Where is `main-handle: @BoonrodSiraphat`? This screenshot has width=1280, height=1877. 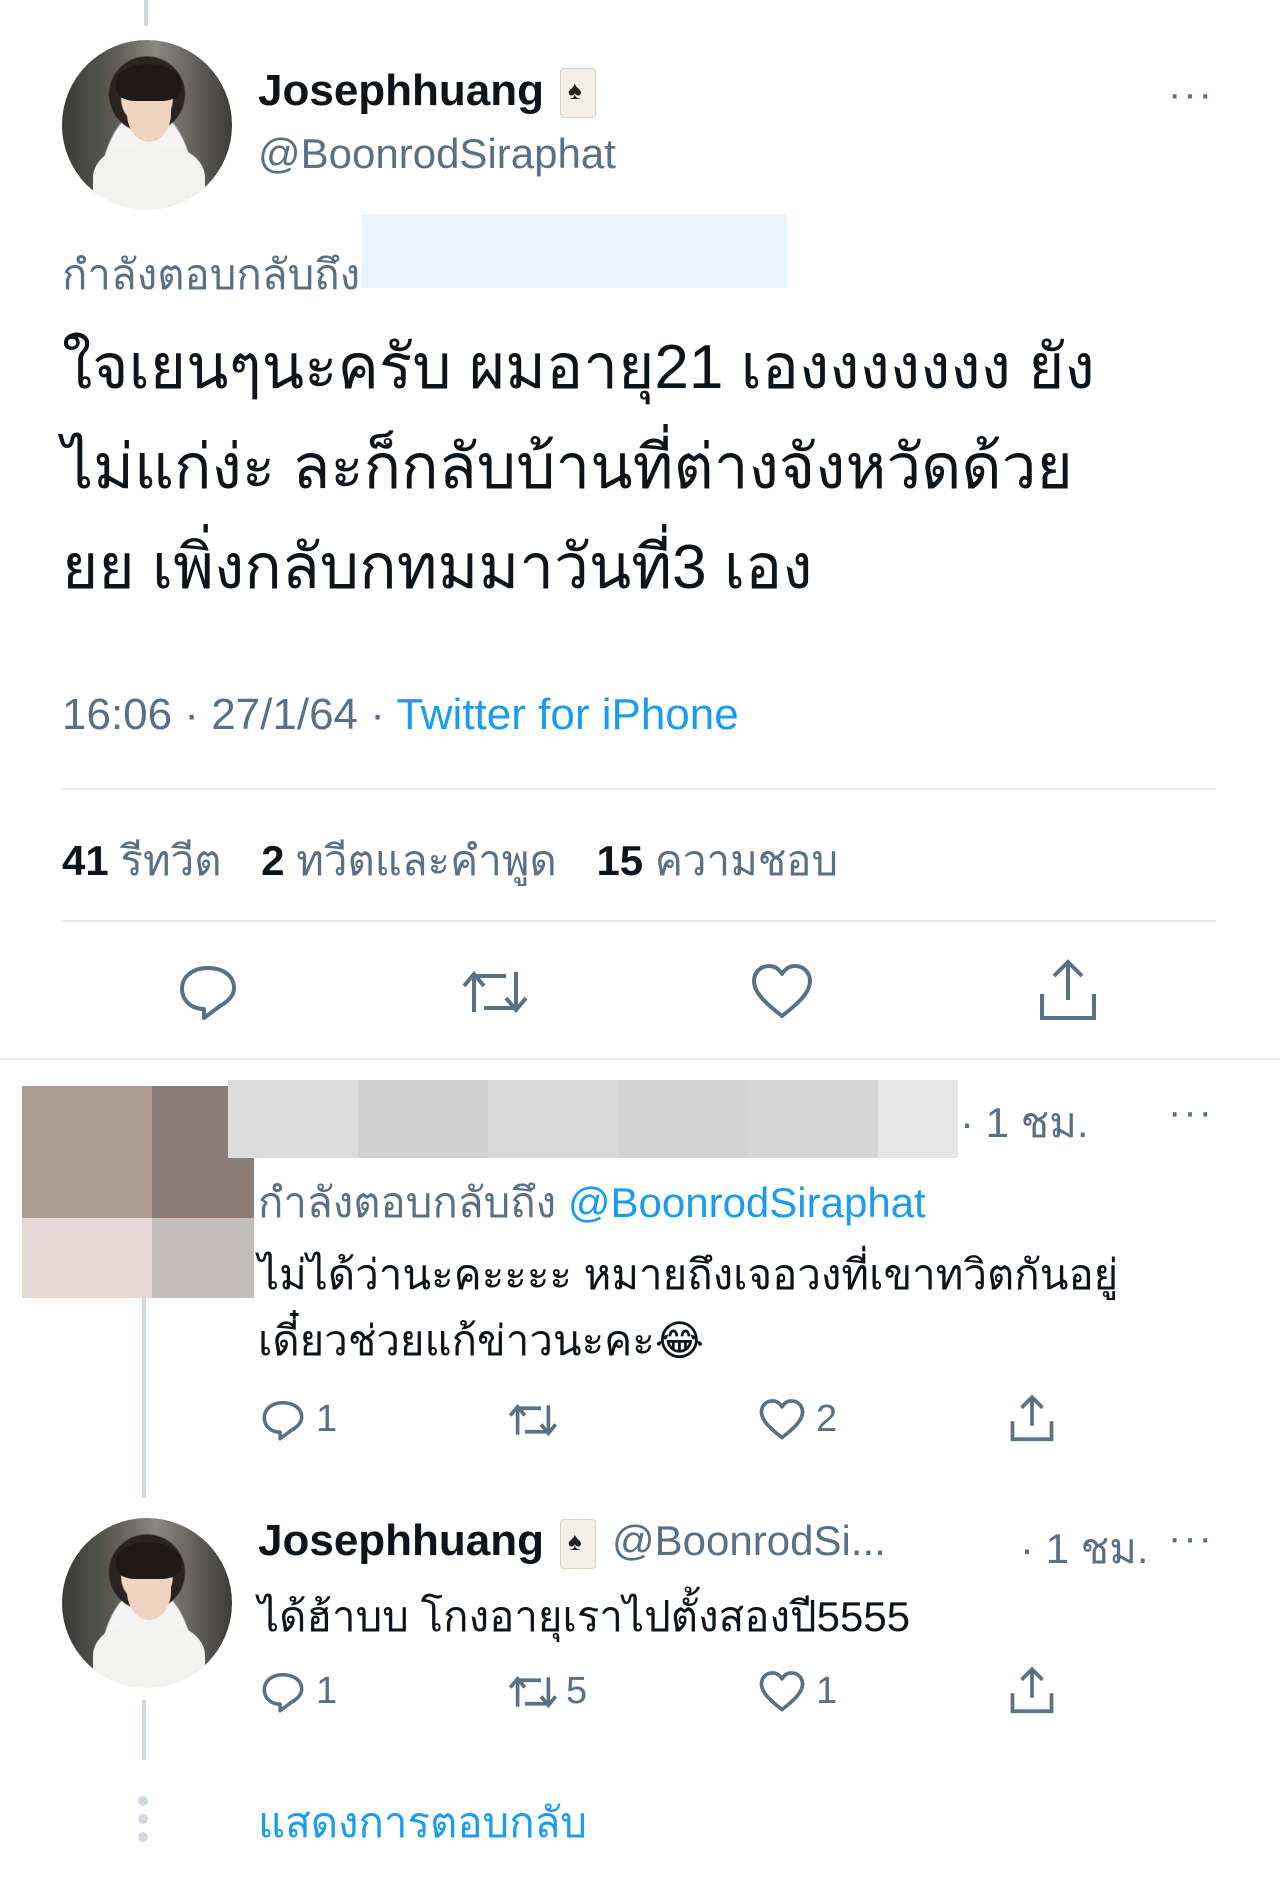 main-handle: @BoonrodSiraphat is located at coordinates (437, 154).